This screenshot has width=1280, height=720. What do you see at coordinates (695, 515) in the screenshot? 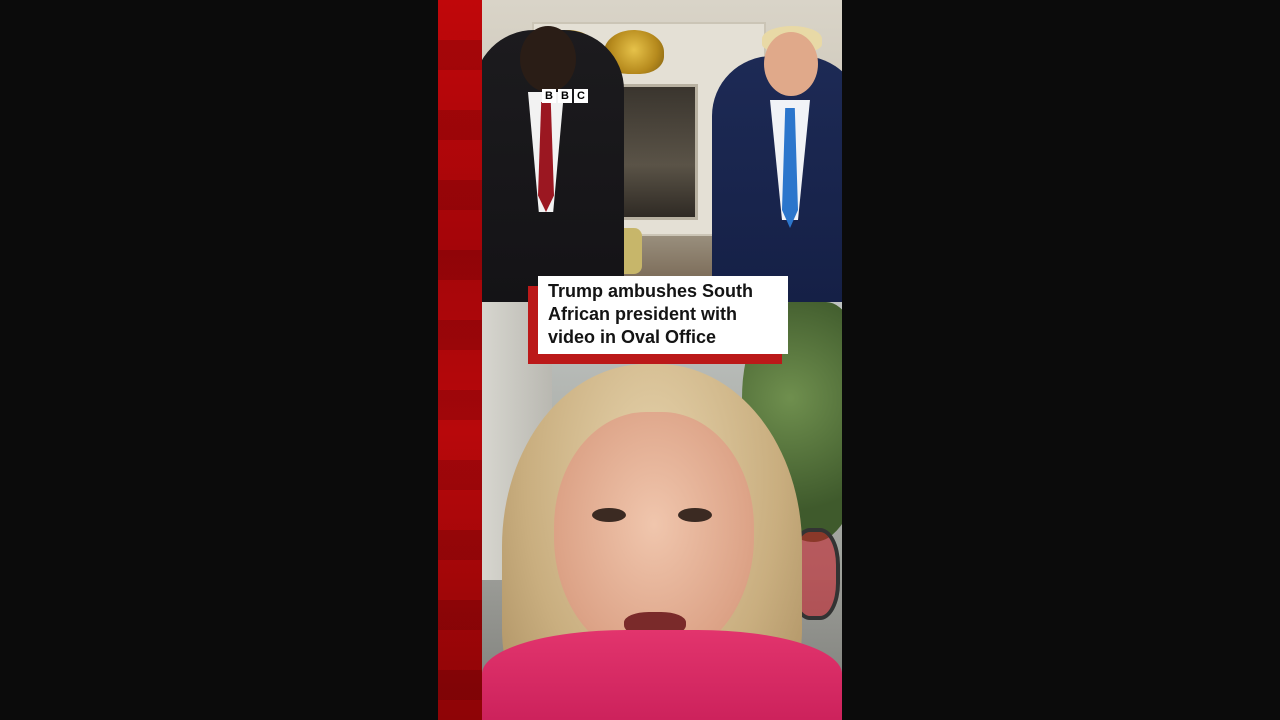
I see `reporter-eye-right` at bounding box center [695, 515].